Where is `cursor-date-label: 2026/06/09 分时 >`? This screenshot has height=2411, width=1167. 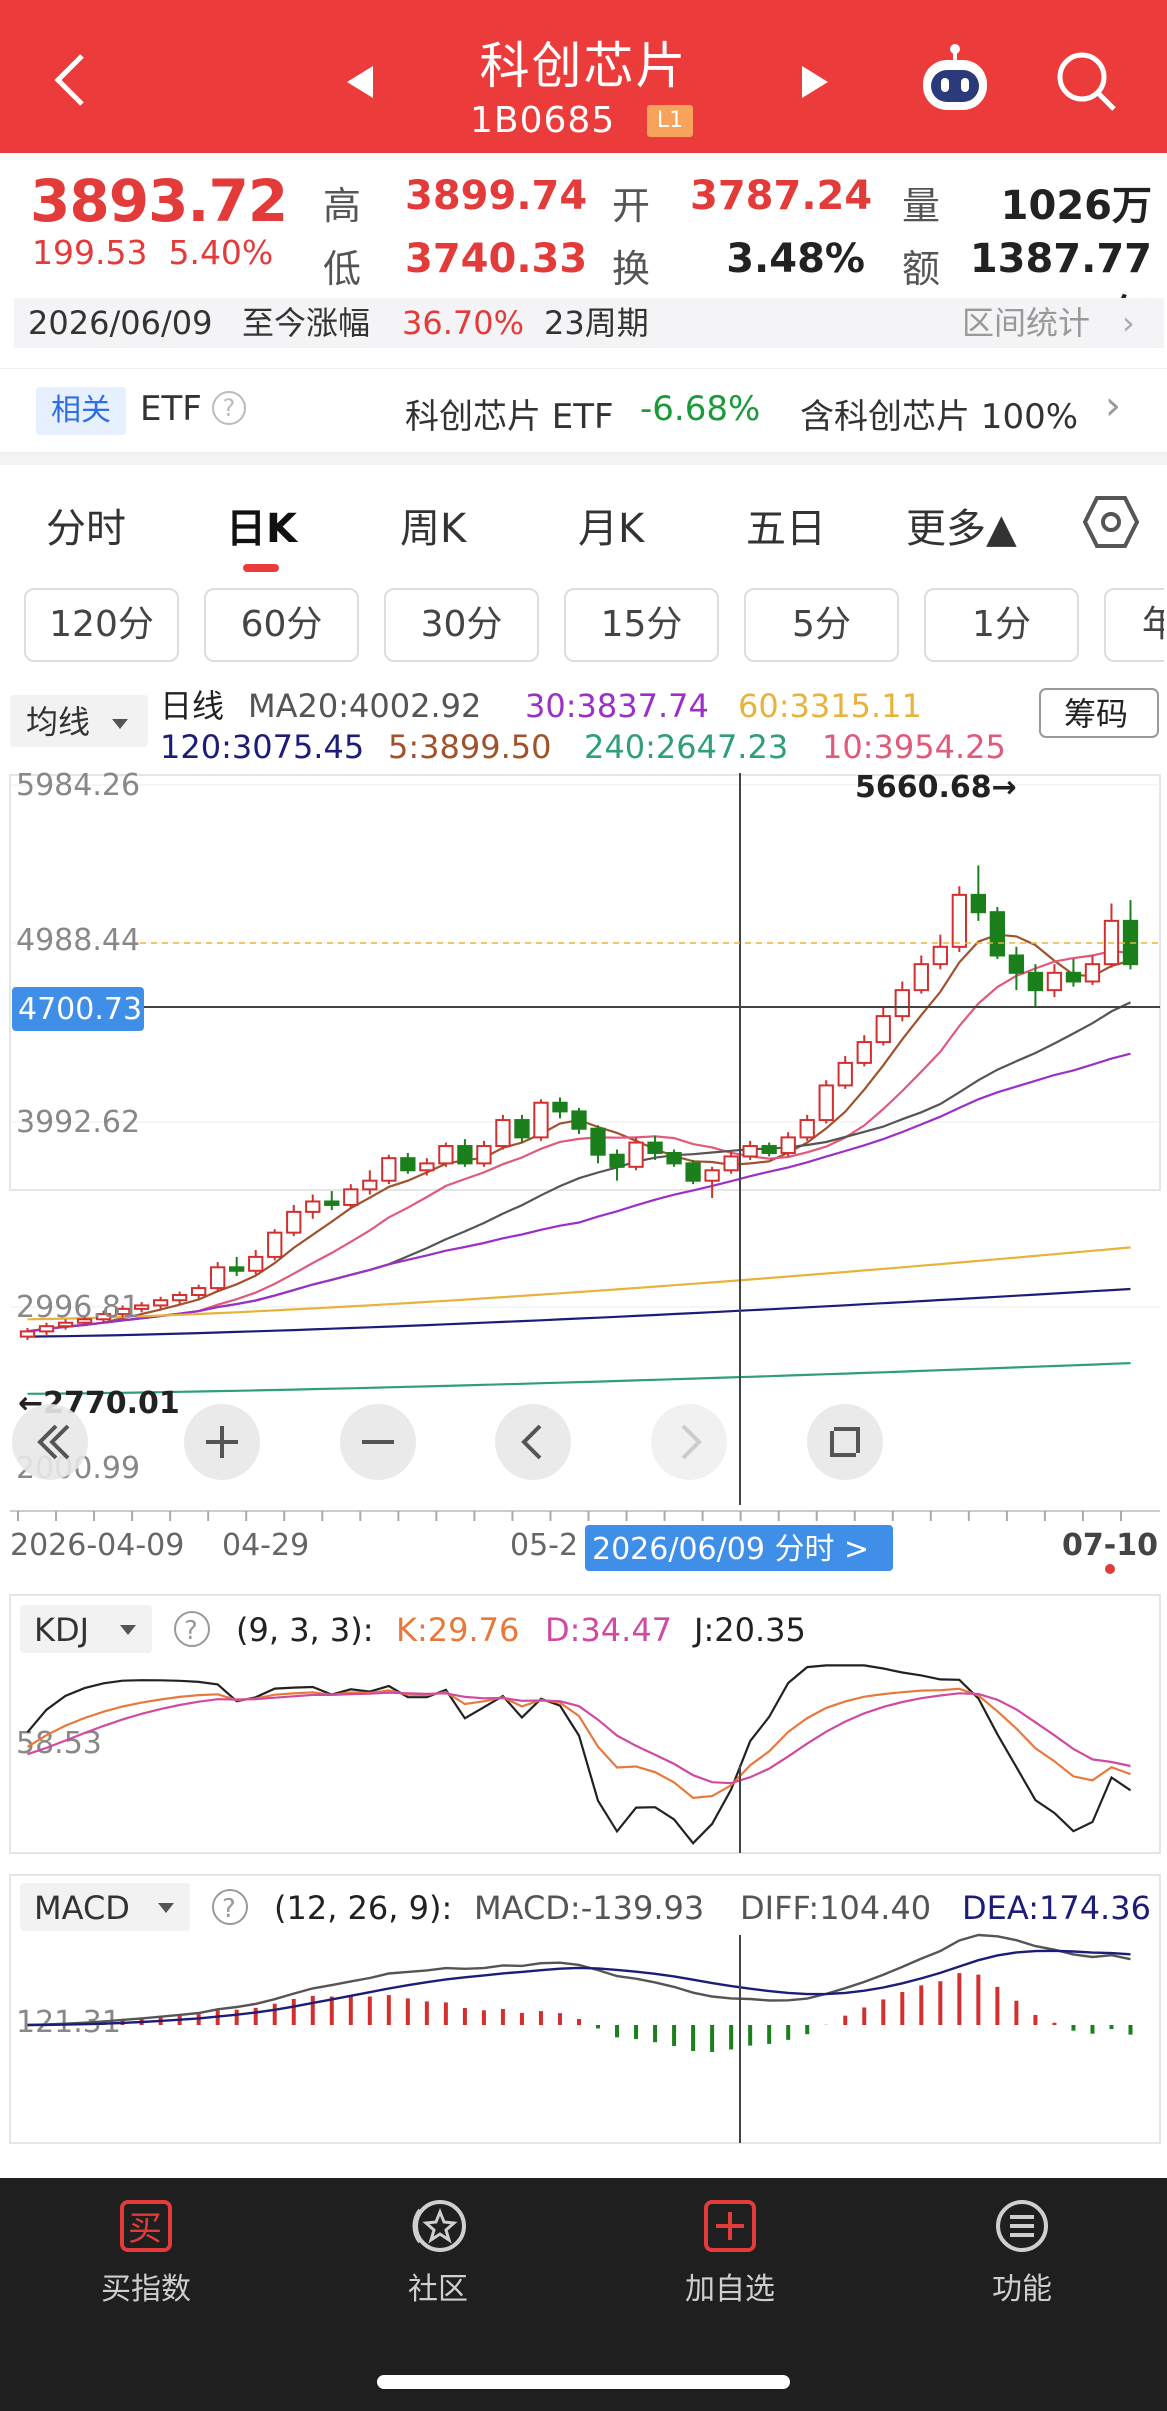 cursor-date-label: 2026/06/09 分时 > is located at coordinates (730, 1549).